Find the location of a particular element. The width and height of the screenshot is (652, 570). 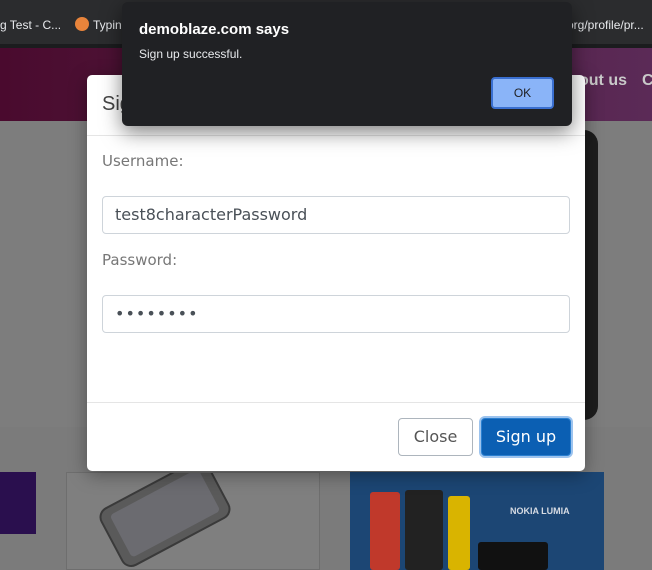

nav-cart-link: C is located at coordinates (647, 81).